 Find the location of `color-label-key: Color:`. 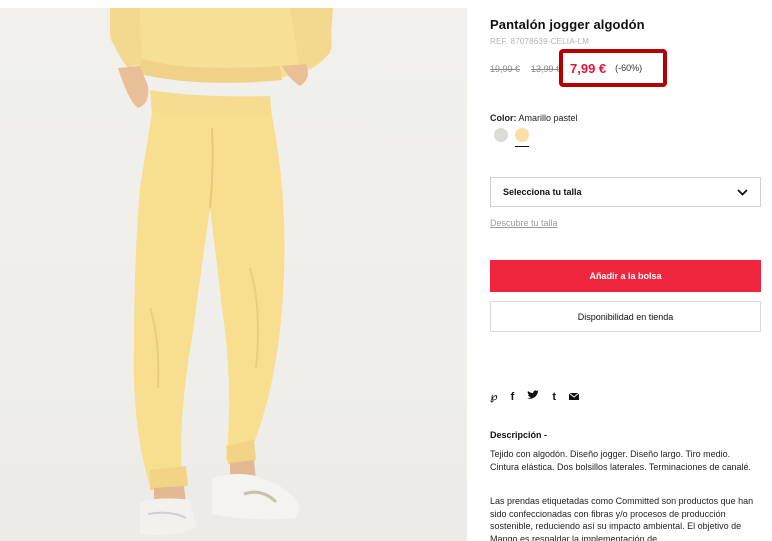

color-label-key: Color: is located at coordinates (503, 118).